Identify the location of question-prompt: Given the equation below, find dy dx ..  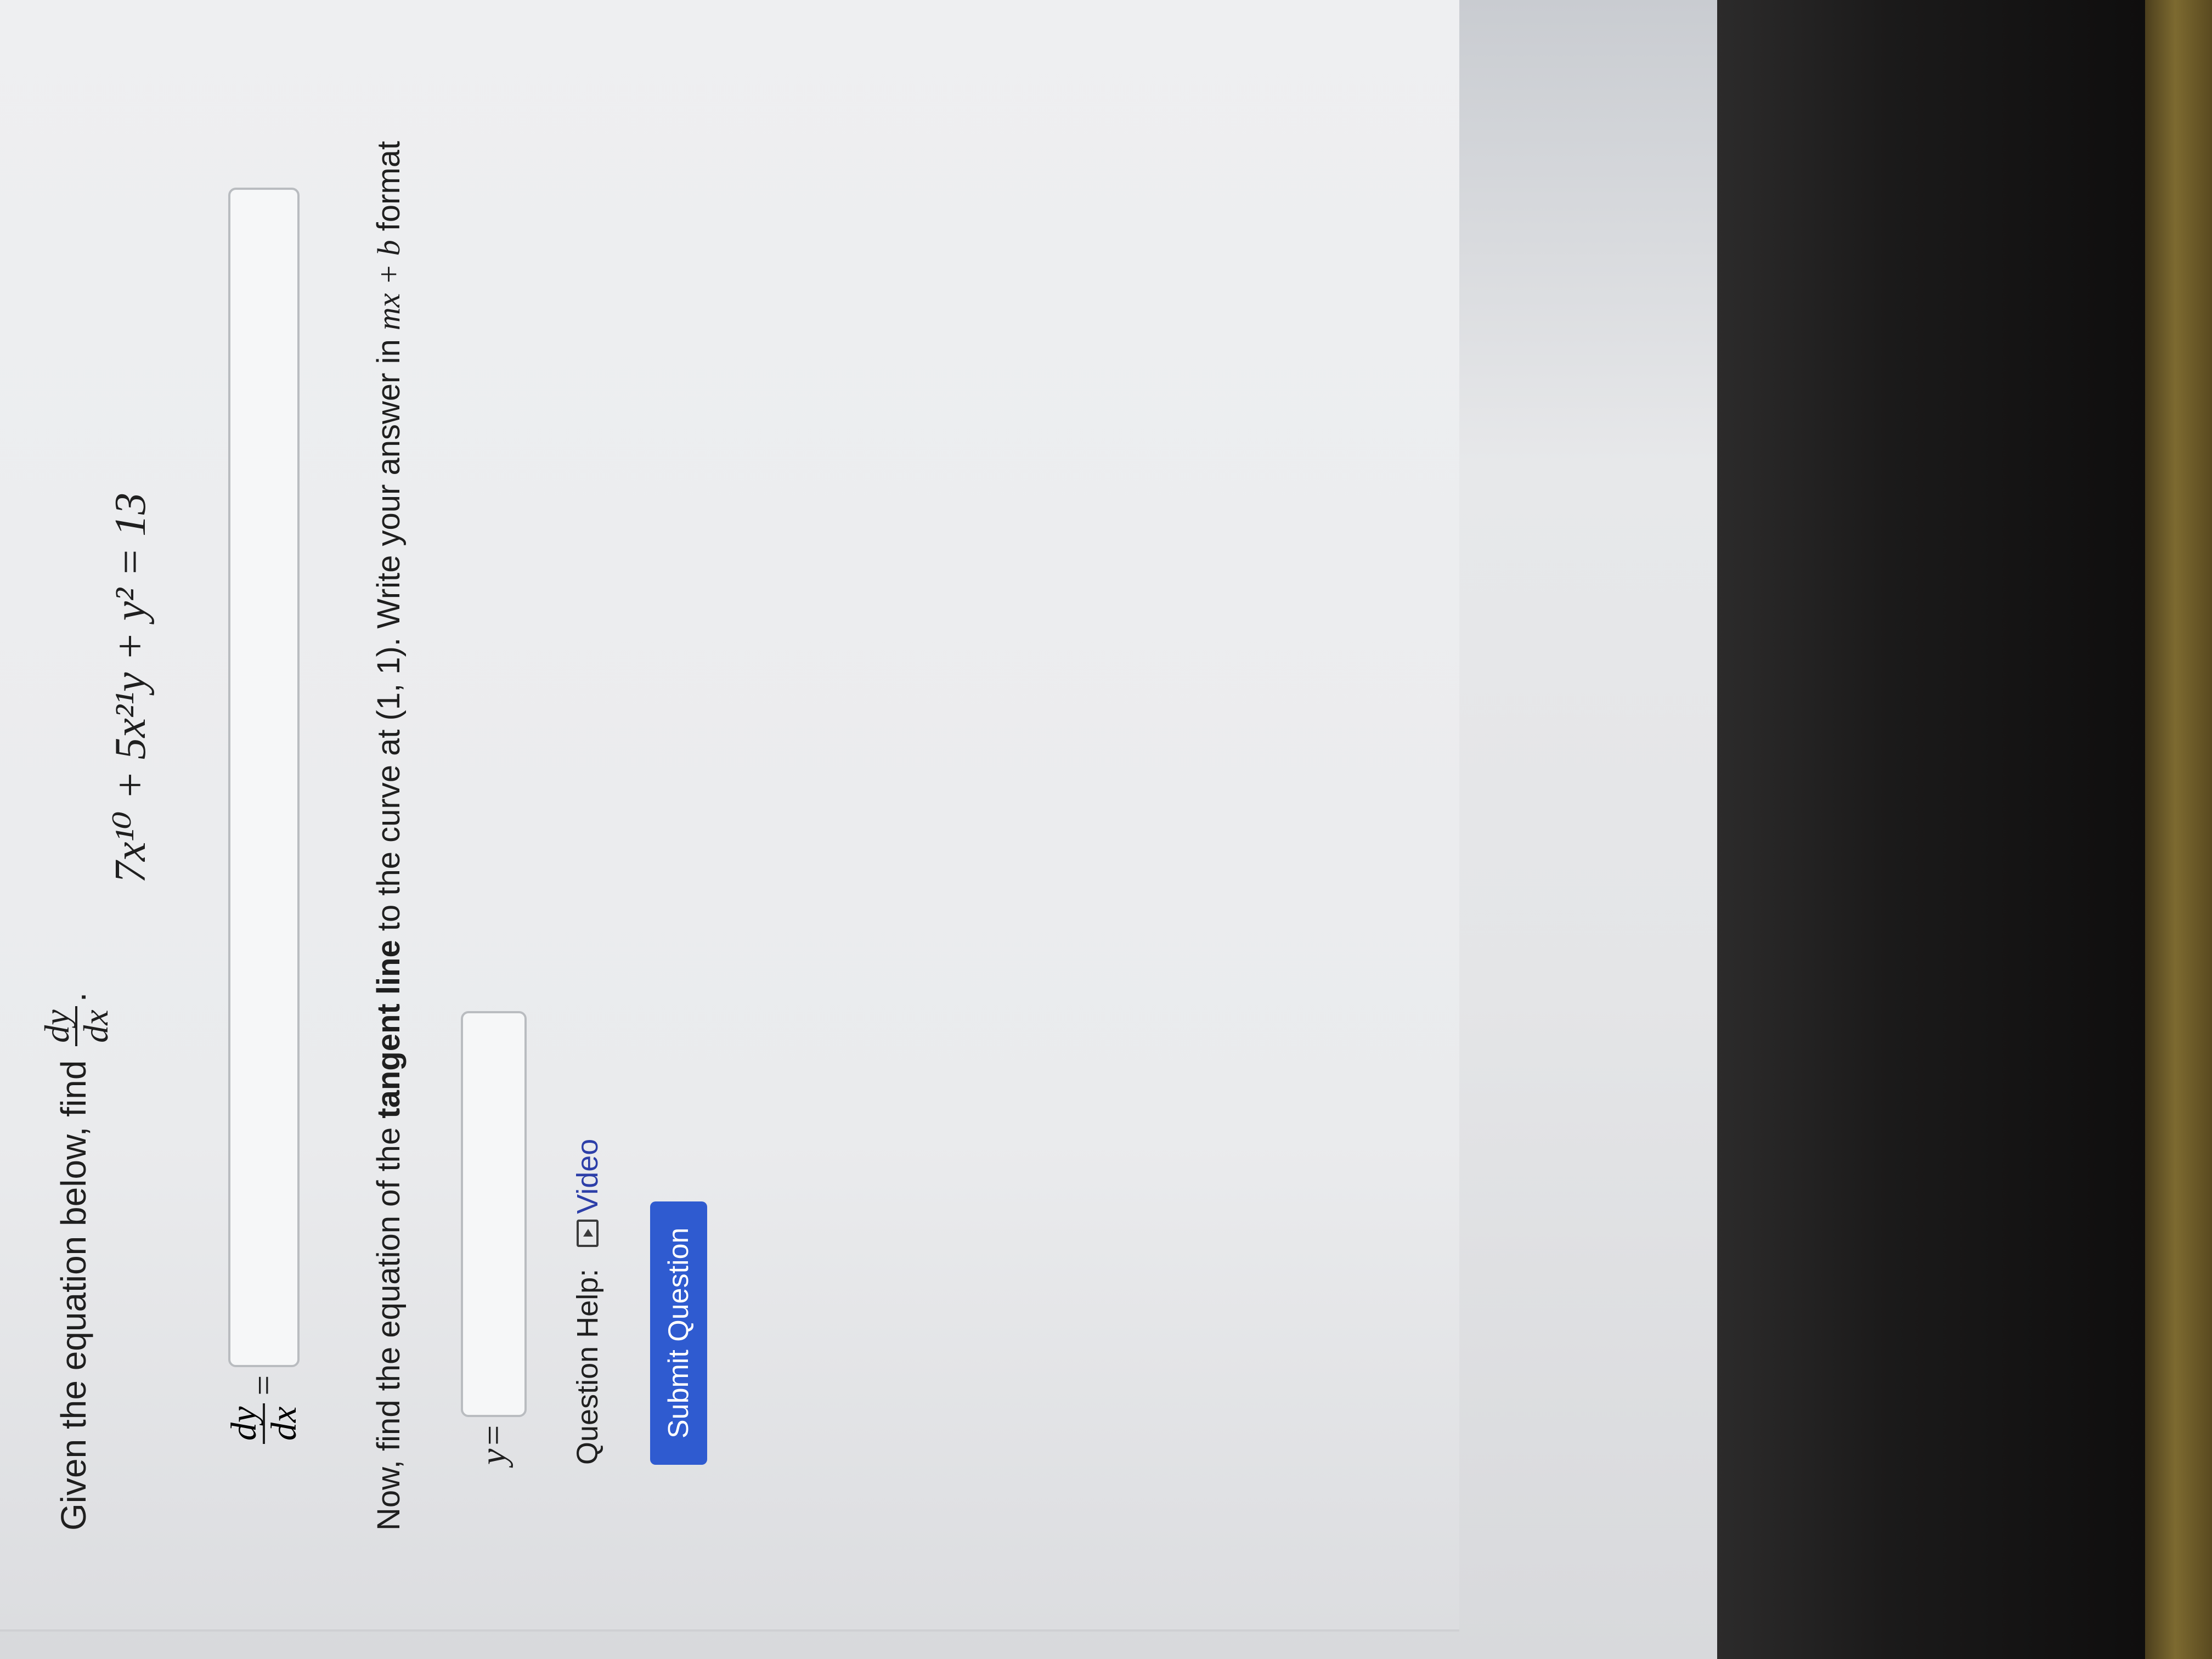
(76, 1262).